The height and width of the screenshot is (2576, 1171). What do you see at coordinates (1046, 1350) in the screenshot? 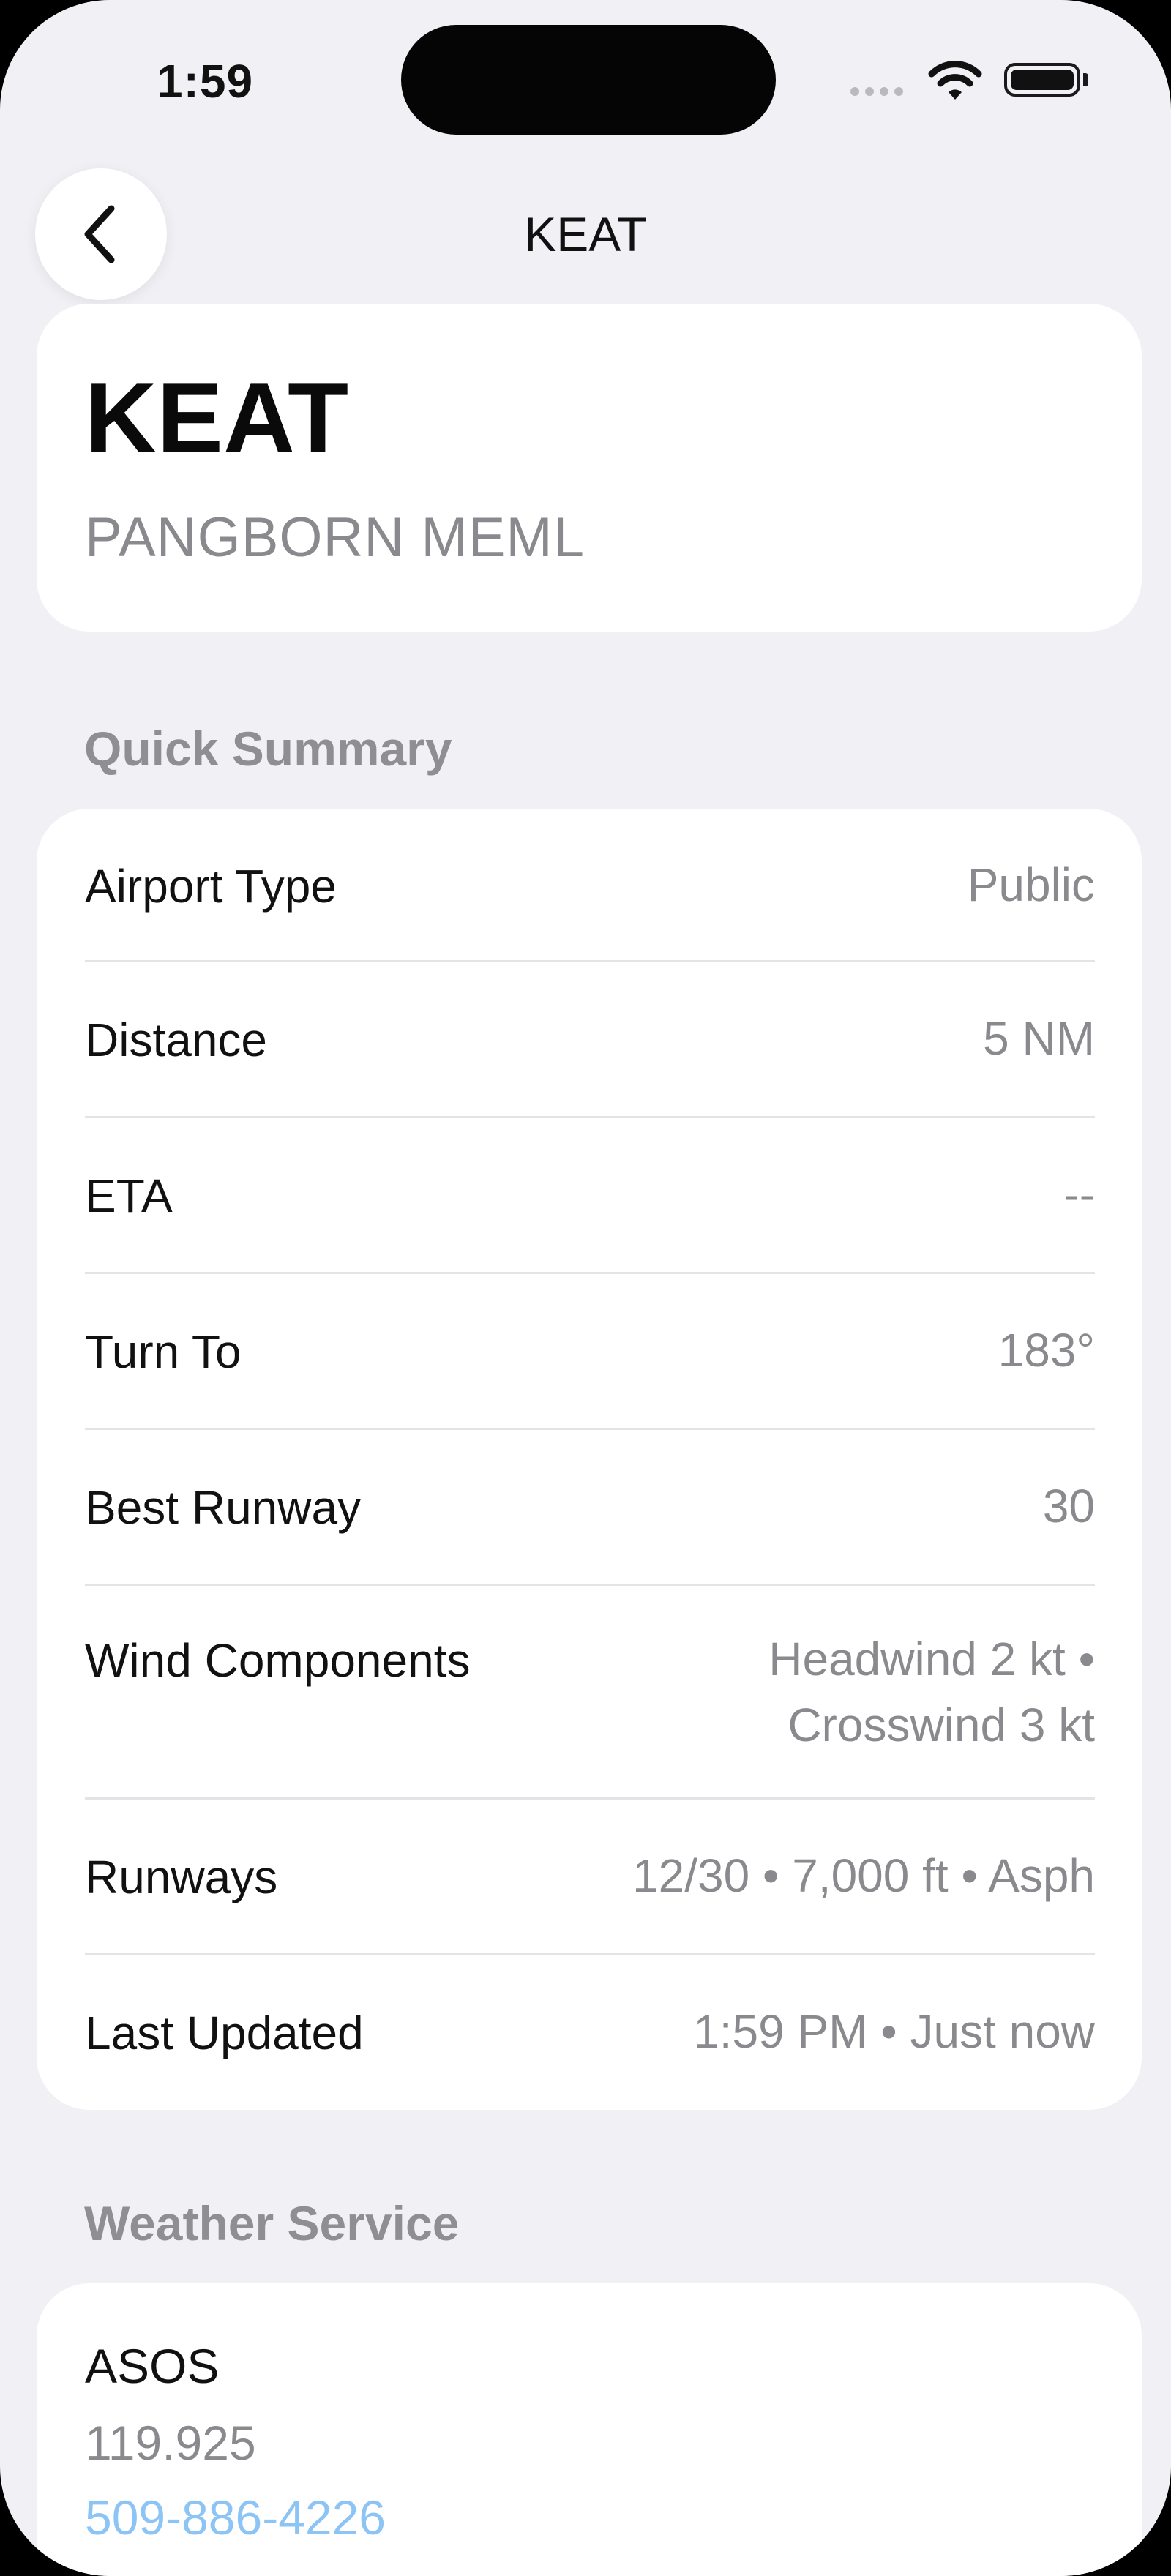
I see `row-value: 183°` at bounding box center [1046, 1350].